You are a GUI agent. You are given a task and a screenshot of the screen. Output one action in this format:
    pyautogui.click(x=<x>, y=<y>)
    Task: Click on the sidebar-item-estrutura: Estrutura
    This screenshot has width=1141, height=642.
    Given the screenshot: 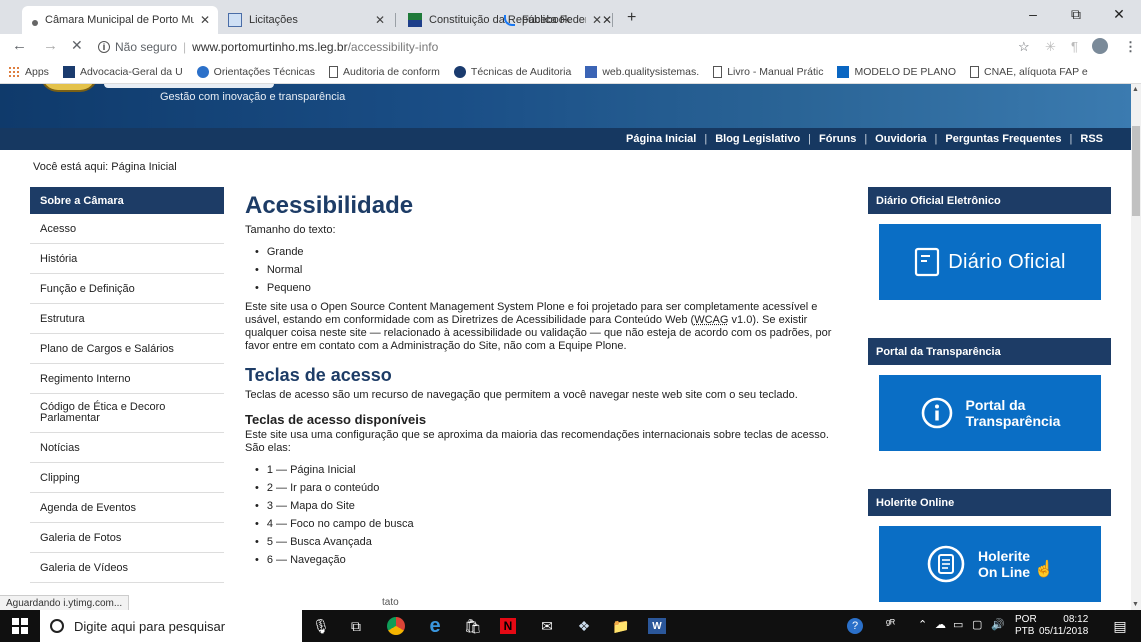 What is the action you would take?
    pyautogui.click(x=127, y=319)
    